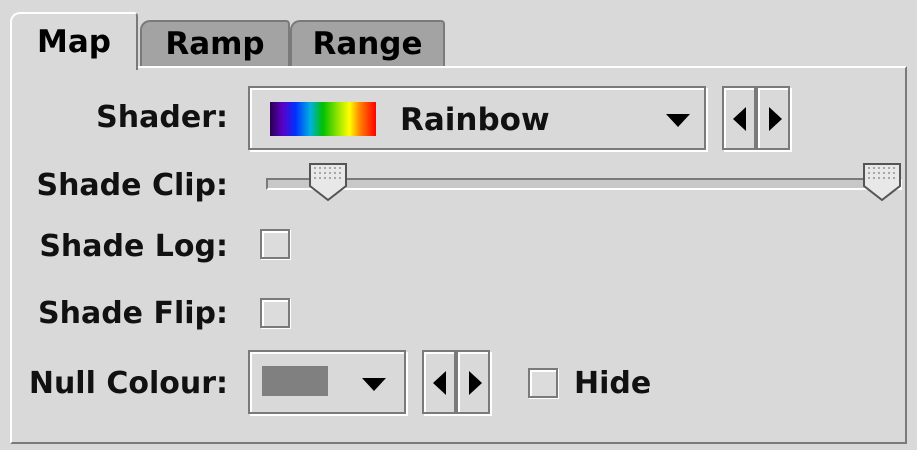 The height and width of the screenshot is (450, 917). I want to click on tab-ramp: Ramp, so click(215, 43).